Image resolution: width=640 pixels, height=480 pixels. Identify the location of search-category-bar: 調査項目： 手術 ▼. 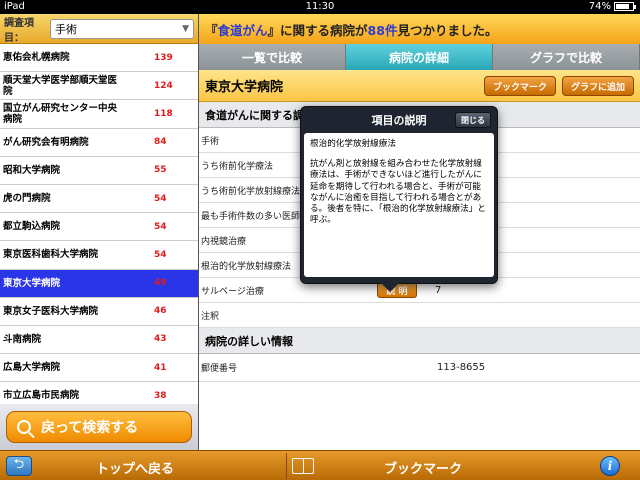
(99, 29).